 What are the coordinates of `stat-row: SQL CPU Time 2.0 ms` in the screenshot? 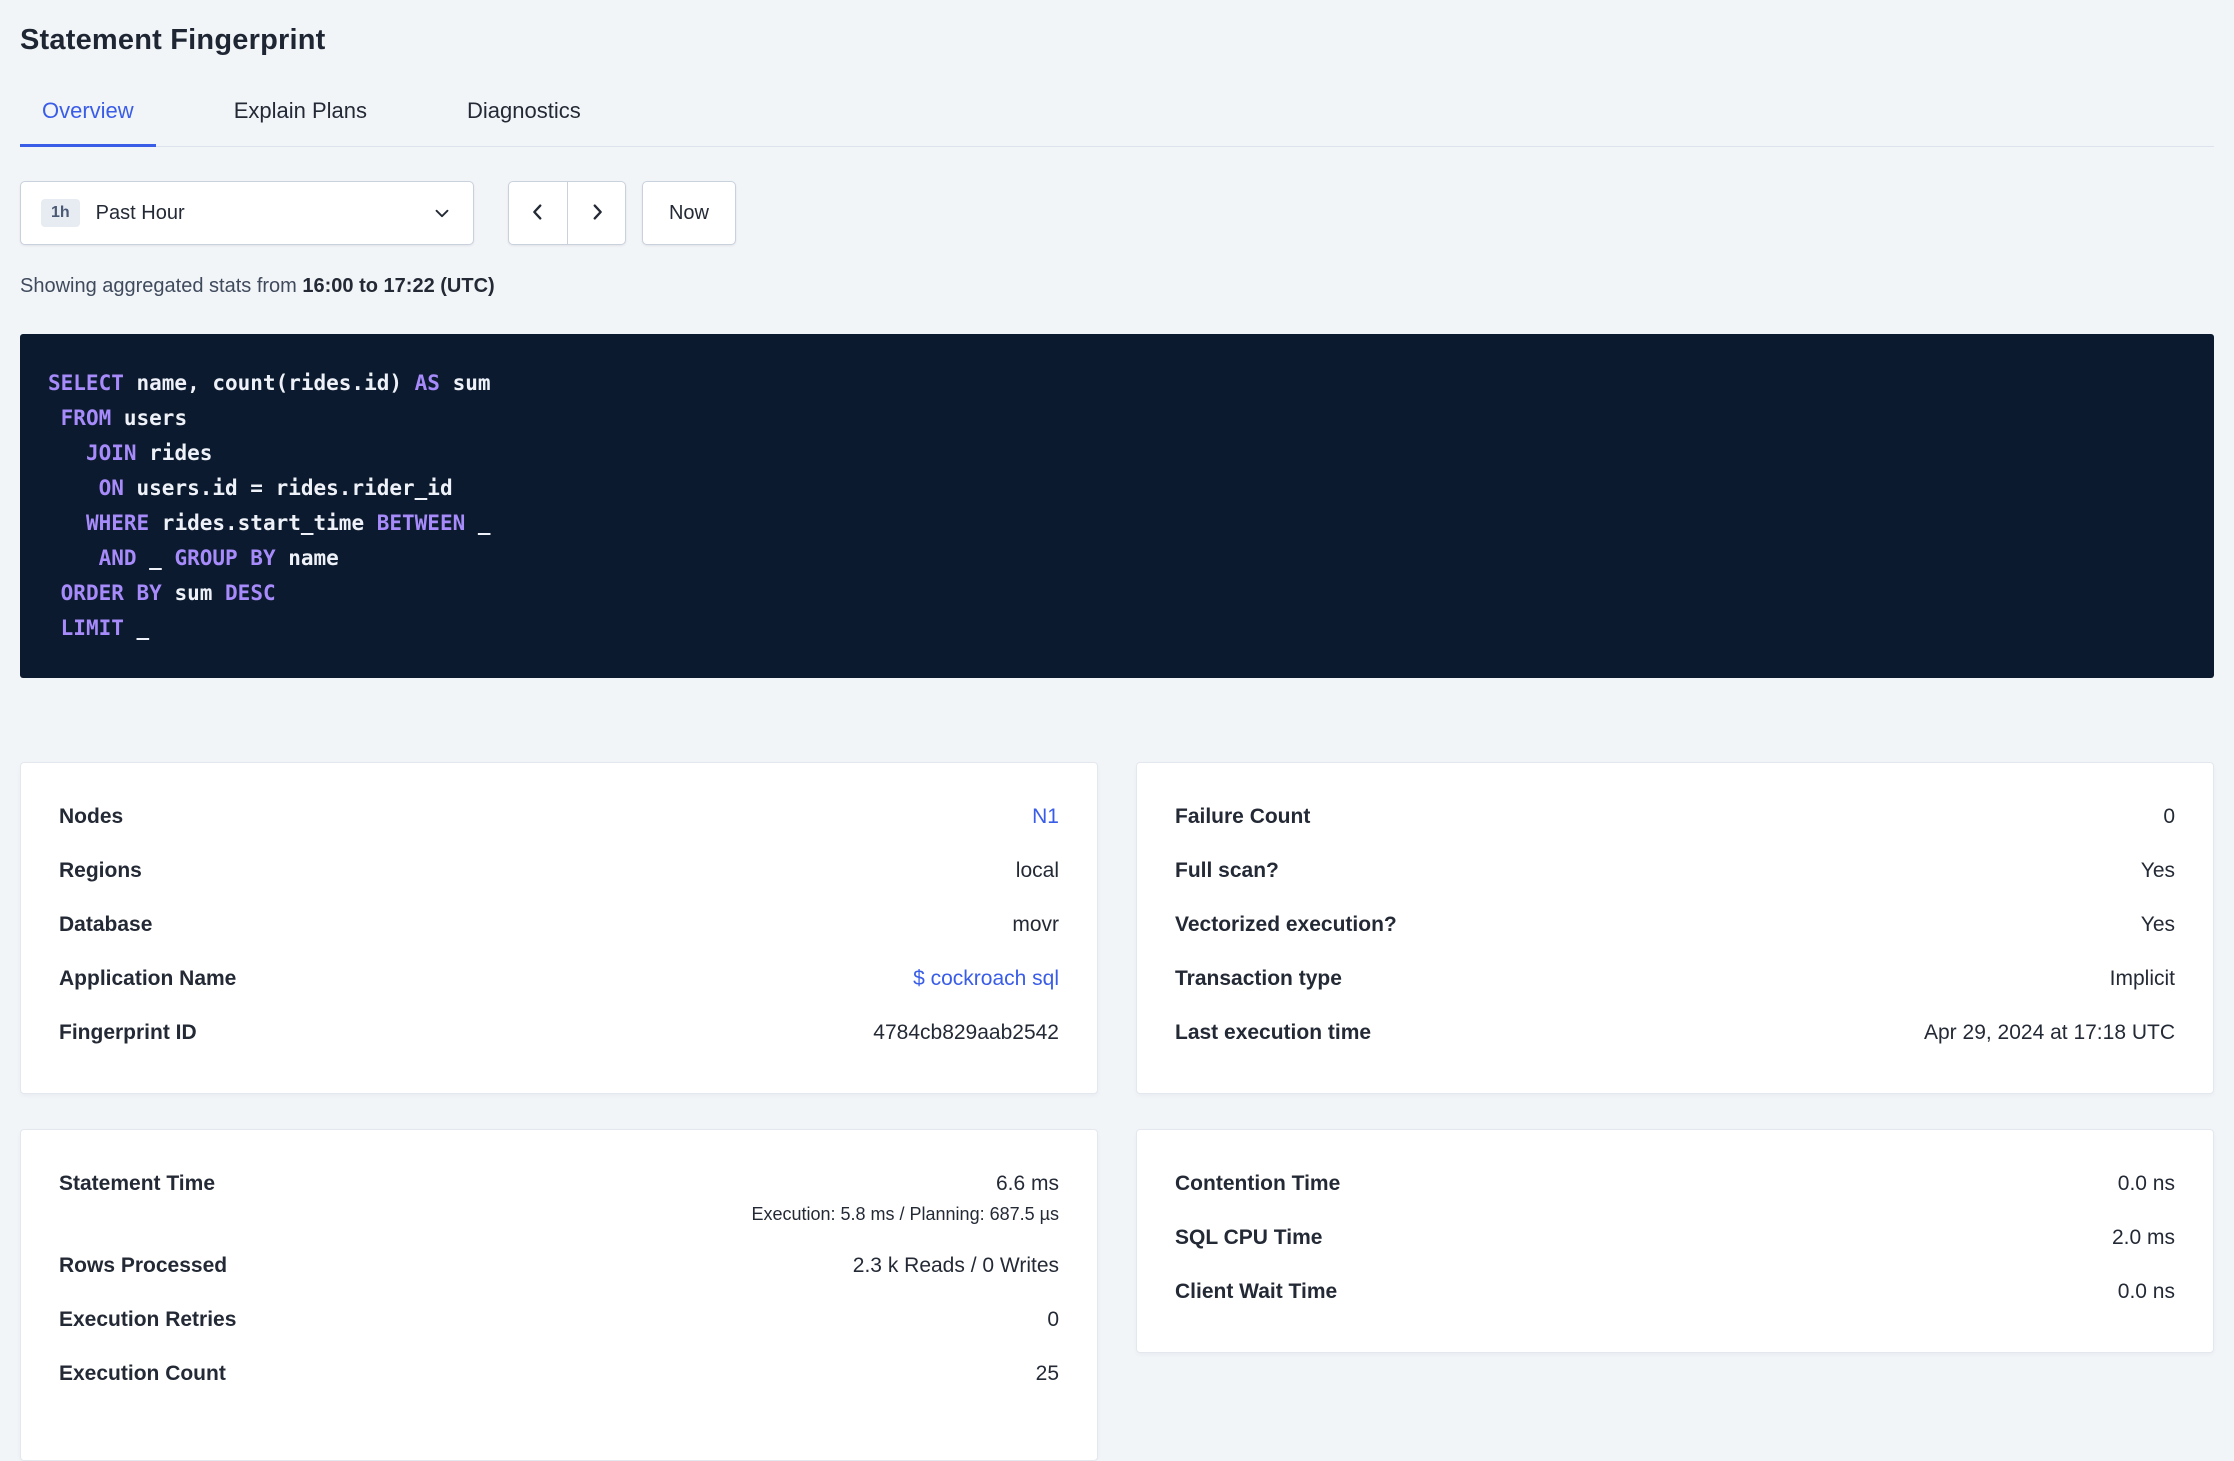 It's located at (1675, 1251).